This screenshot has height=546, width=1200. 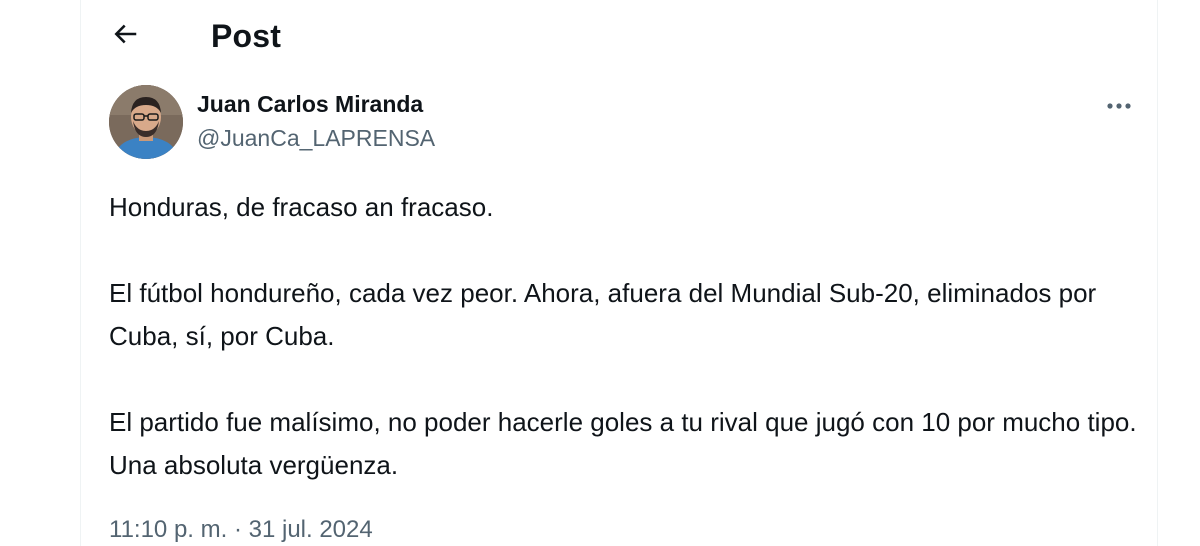 I want to click on post-paragraph: Honduras, de fracaso an fracaso., so click(x=301, y=207).